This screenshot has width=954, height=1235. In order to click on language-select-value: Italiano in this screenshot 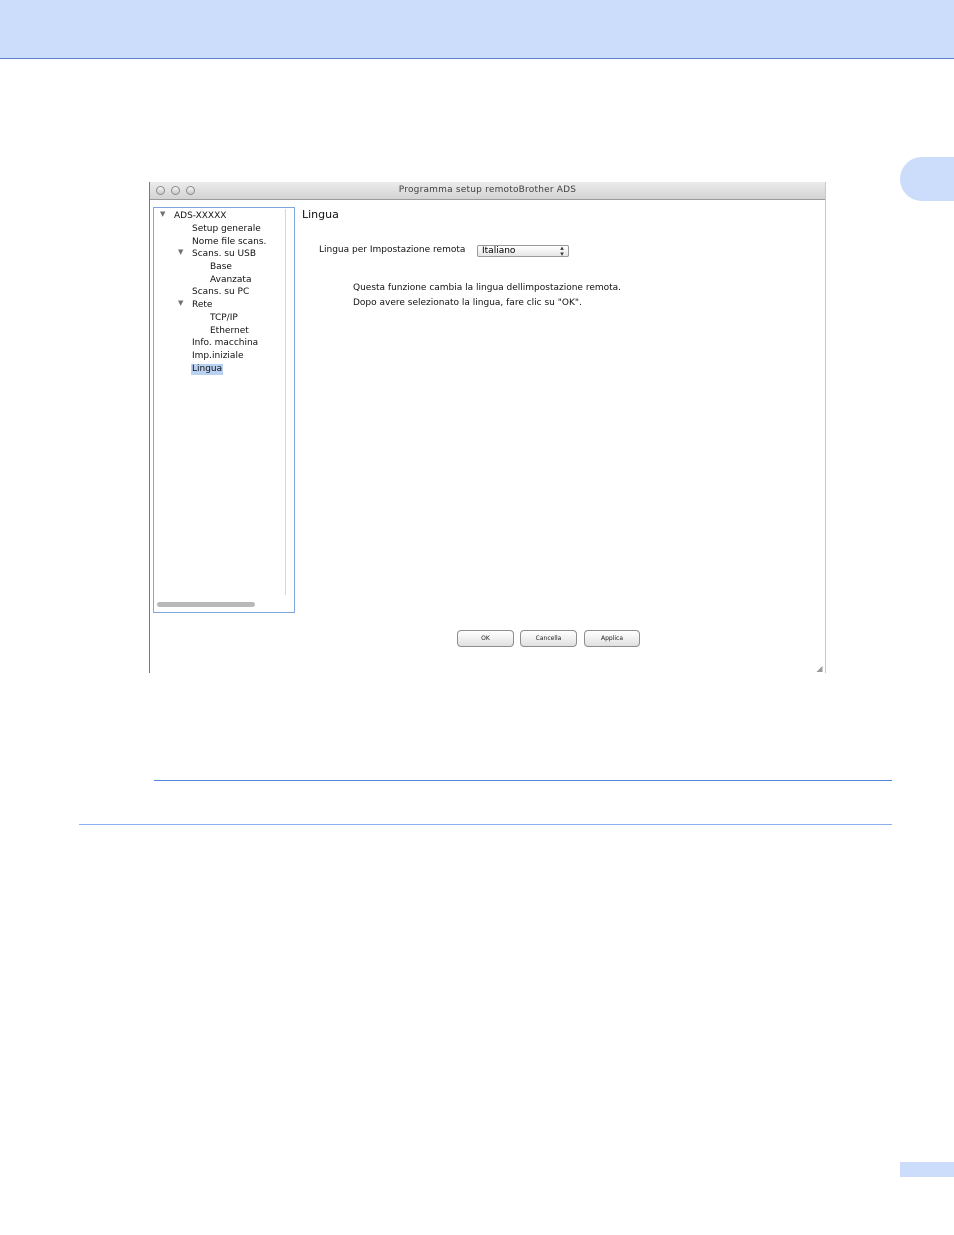, I will do `click(499, 251)`.